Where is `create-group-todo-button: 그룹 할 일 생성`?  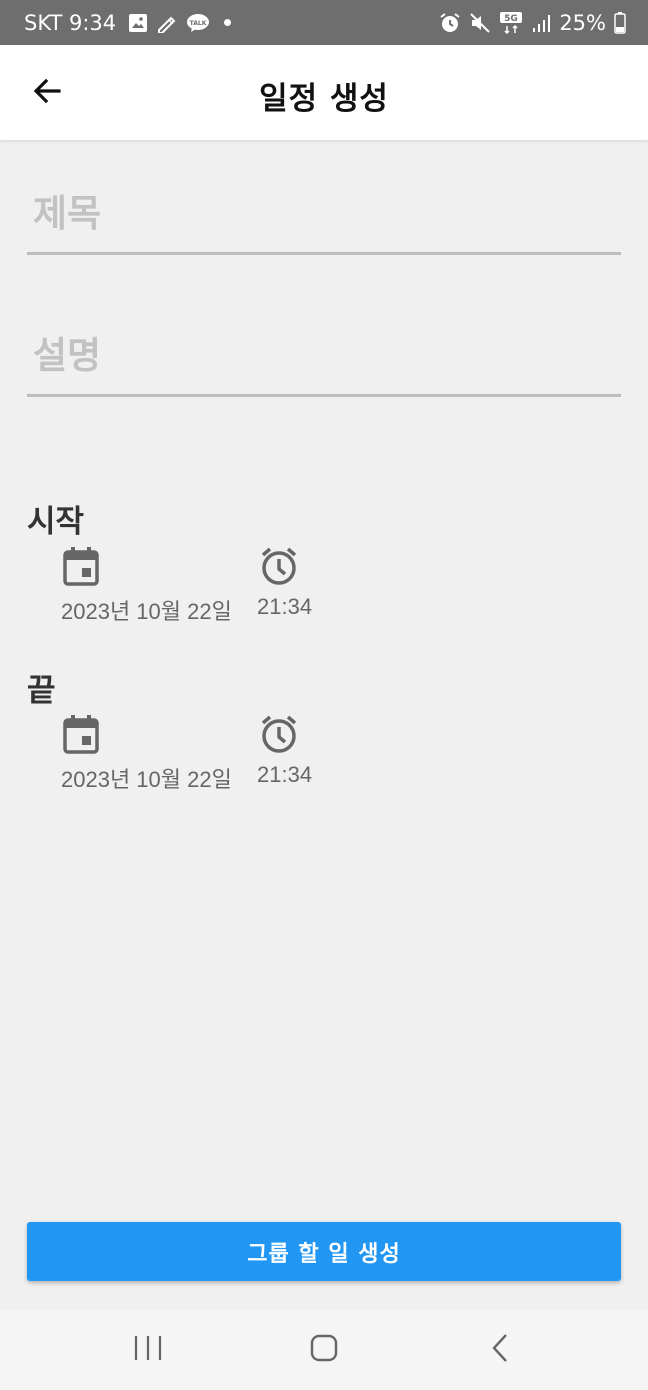 create-group-todo-button: 그룹 할 일 생성 is located at coordinates (324, 1251).